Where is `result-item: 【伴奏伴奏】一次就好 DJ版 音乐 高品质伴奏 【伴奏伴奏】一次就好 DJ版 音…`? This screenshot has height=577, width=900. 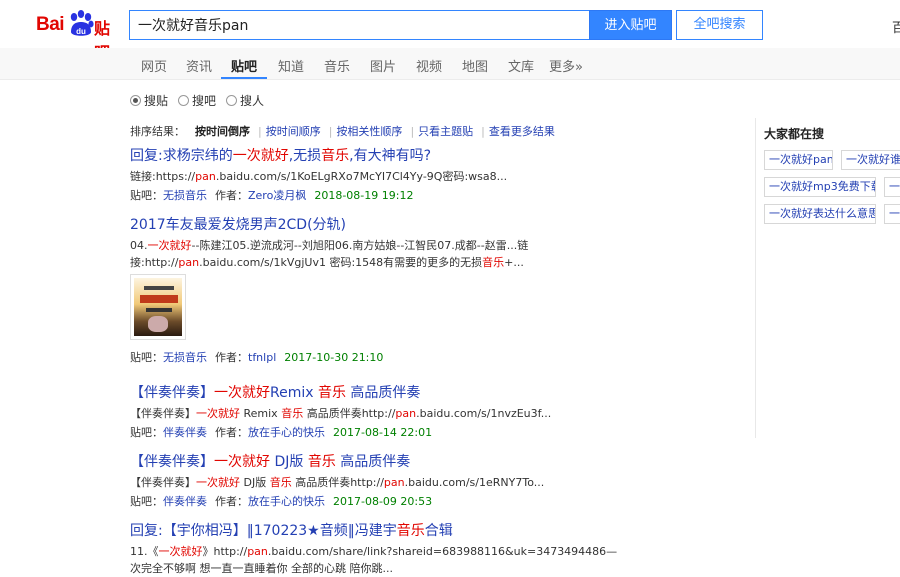 result-item: 【伴奏伴奏】一次就好 DJ版 音乐 高品质伴奏 【伴奏伴奏】一次就好 DJ版 音… is located at coordinates (430, 480).